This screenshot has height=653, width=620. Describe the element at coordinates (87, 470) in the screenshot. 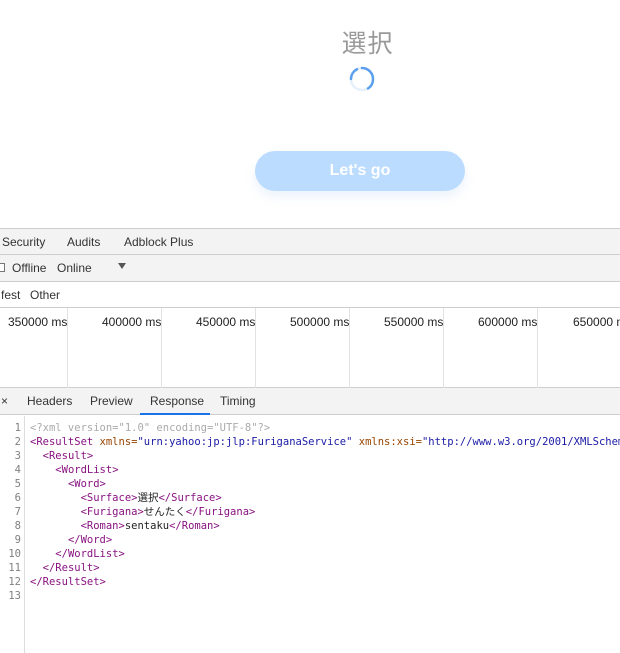

I see `xml-tag: <WordList>` at that location.